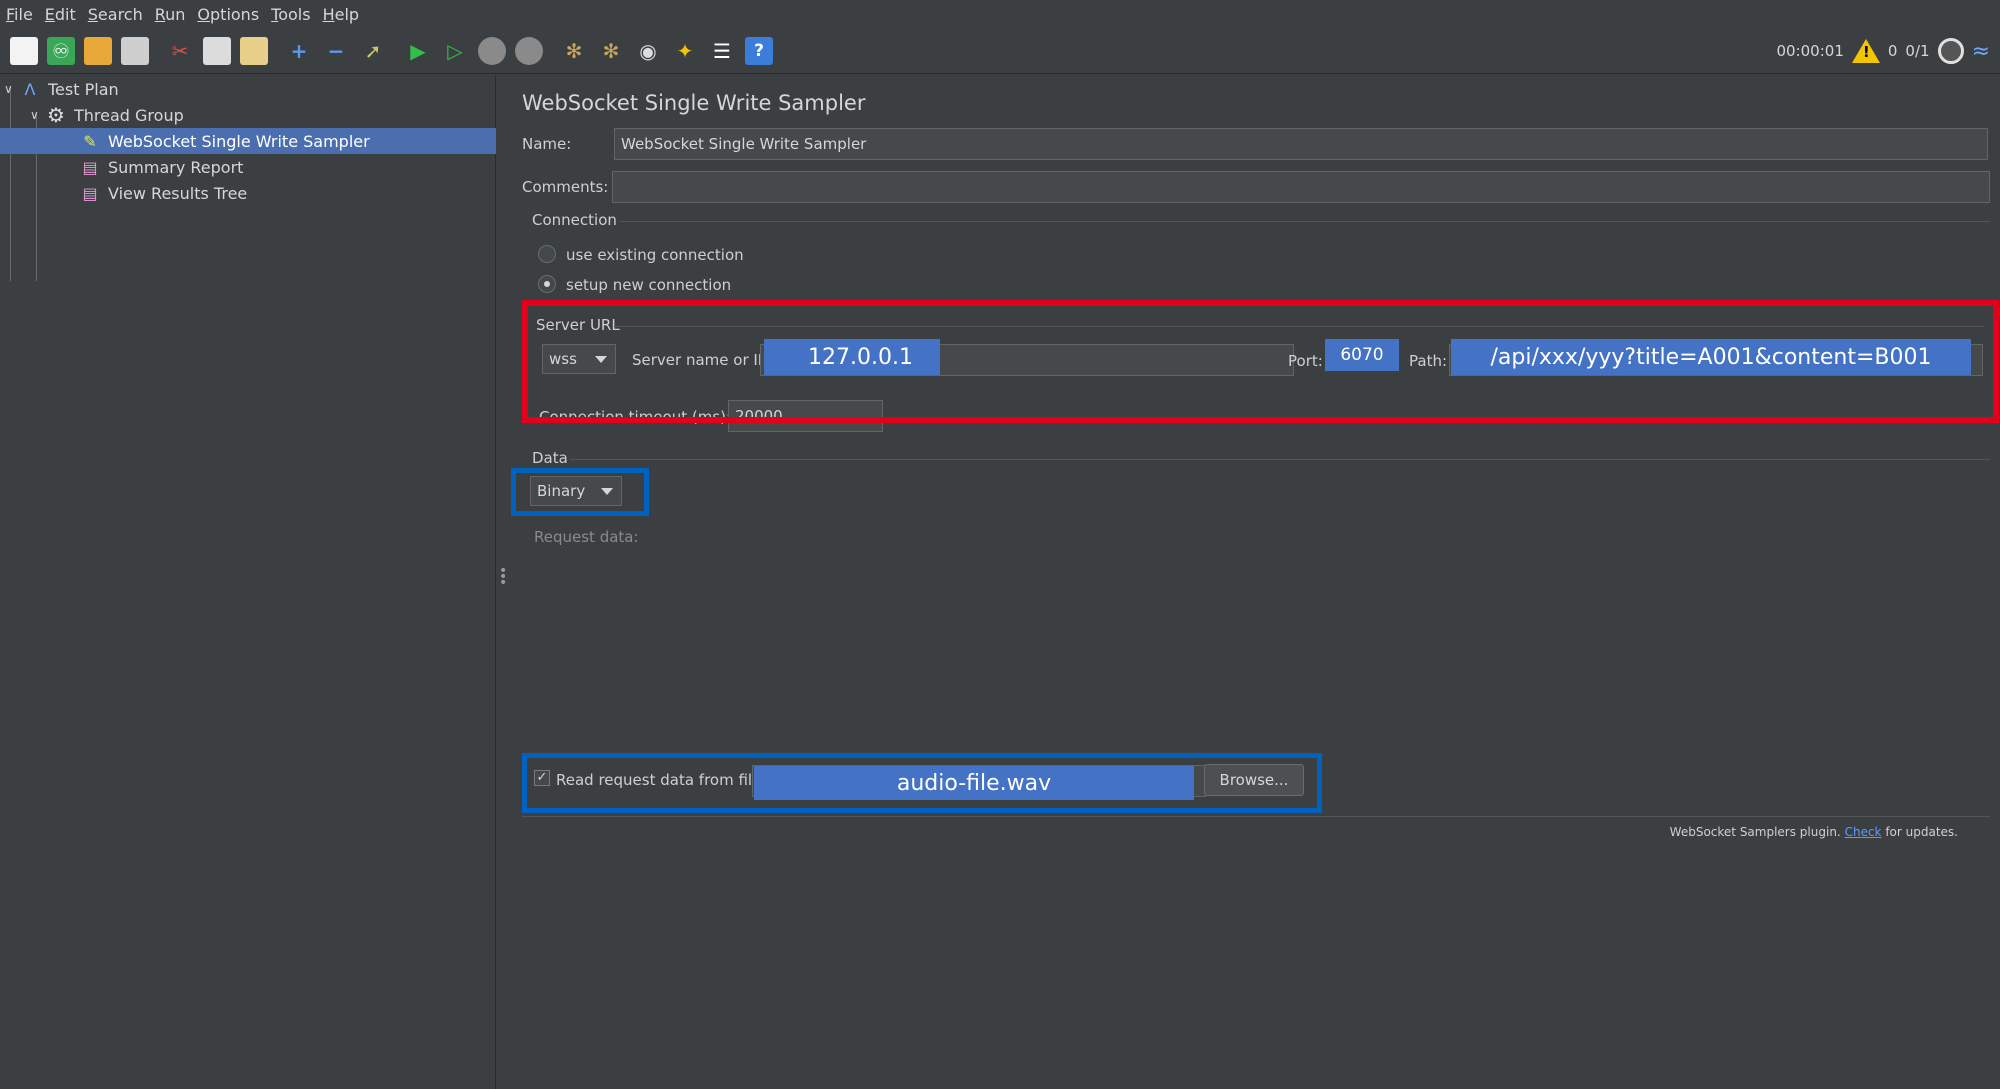 The image size is (2000, 1089). What do you see at coordinates (60, 14) in the screenshot?
I see `menu-edit: Edit` at bounding box center [60, 14].